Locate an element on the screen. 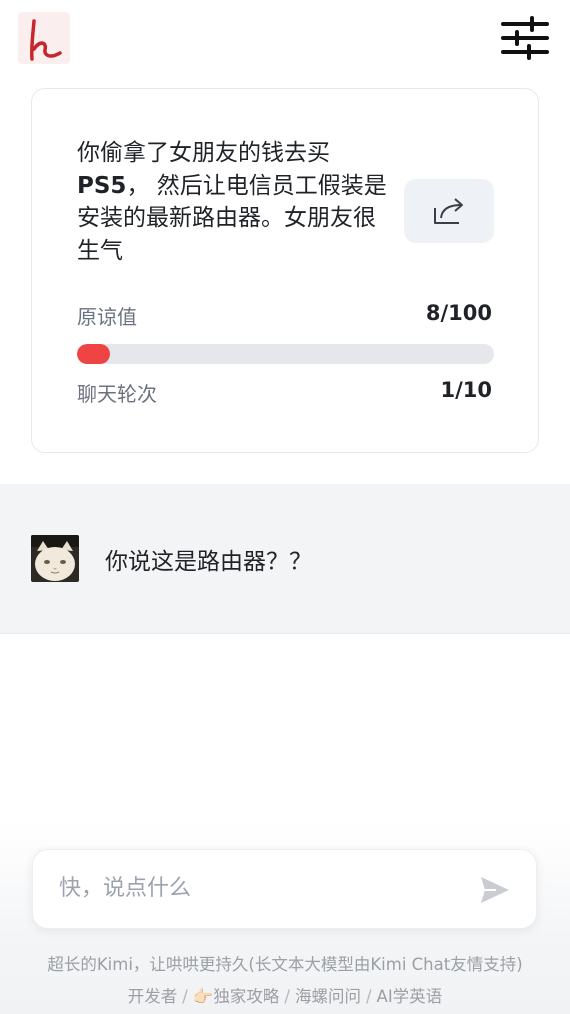 This screenshot has width=570, height=1014. share-icon is located at coordinates (448, 211).